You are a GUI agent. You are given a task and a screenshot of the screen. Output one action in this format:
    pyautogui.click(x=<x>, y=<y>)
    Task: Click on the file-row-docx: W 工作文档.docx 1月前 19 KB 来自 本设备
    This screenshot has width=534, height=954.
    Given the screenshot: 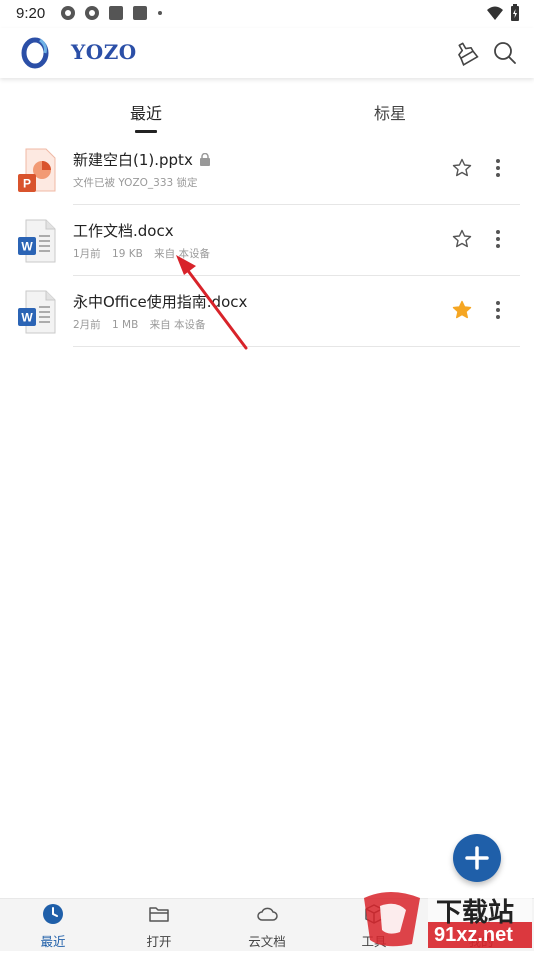 What is the action you would take?
    pyautogui.click(x=267, y=240)
    